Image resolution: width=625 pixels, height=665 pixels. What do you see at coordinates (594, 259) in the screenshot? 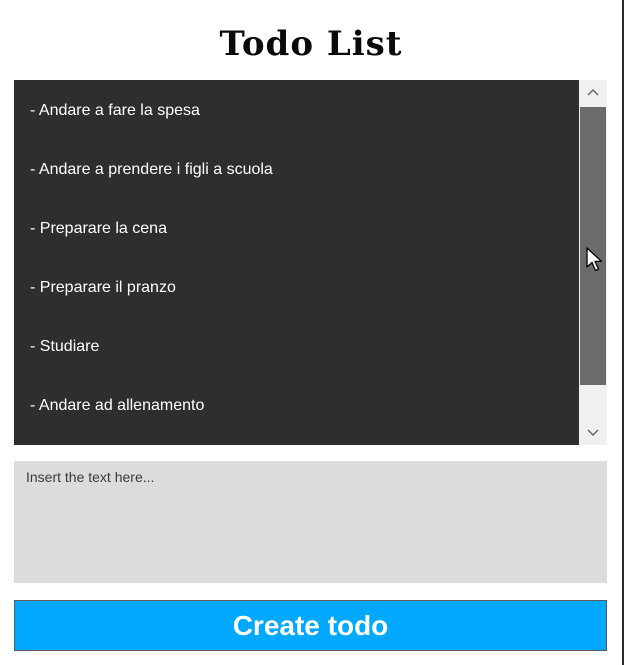
I see `mouse-cursor-icon` at bounding box center [594, 259].